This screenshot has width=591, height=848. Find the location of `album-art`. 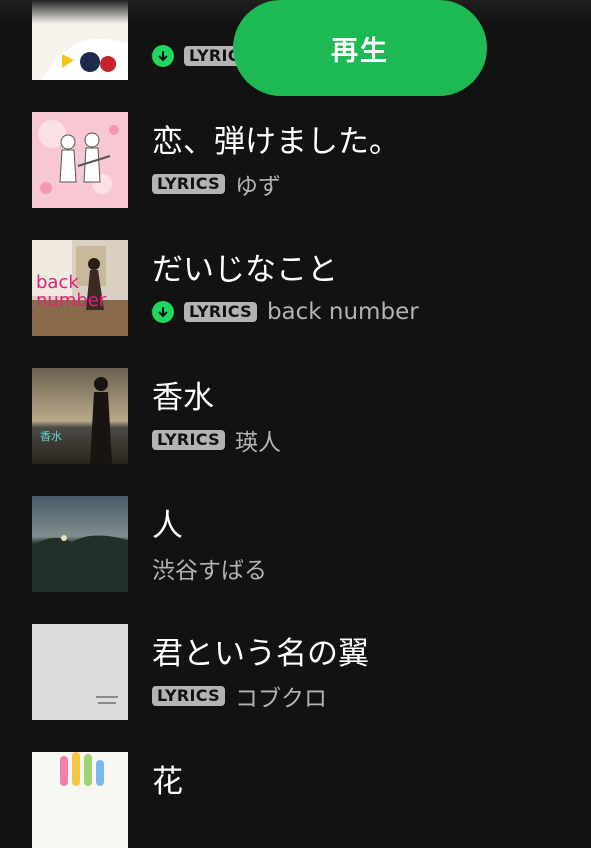

album-art is located at coordinates (80, 800).